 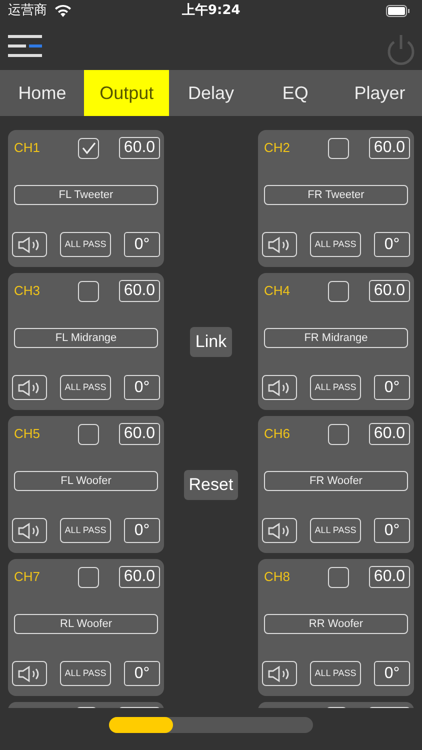 What do you see at coordinates (28, 148) in the screenshot?
I see `channel-label: CH1` at bounding box center [28, 148].